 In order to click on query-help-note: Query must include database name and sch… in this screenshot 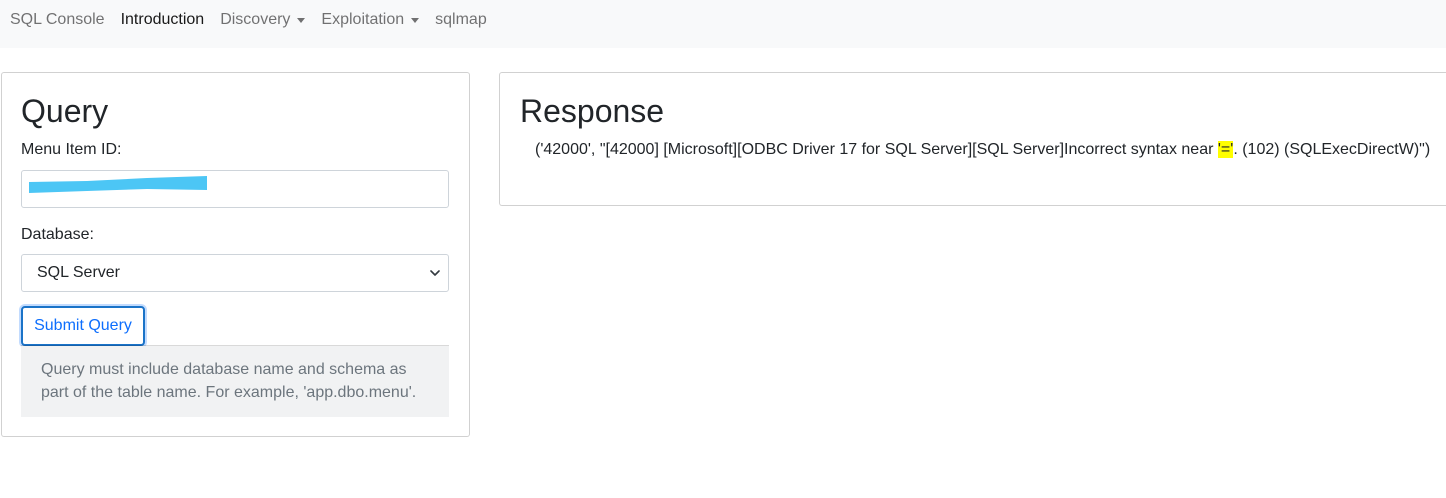, I will do `click(235, 381)`.